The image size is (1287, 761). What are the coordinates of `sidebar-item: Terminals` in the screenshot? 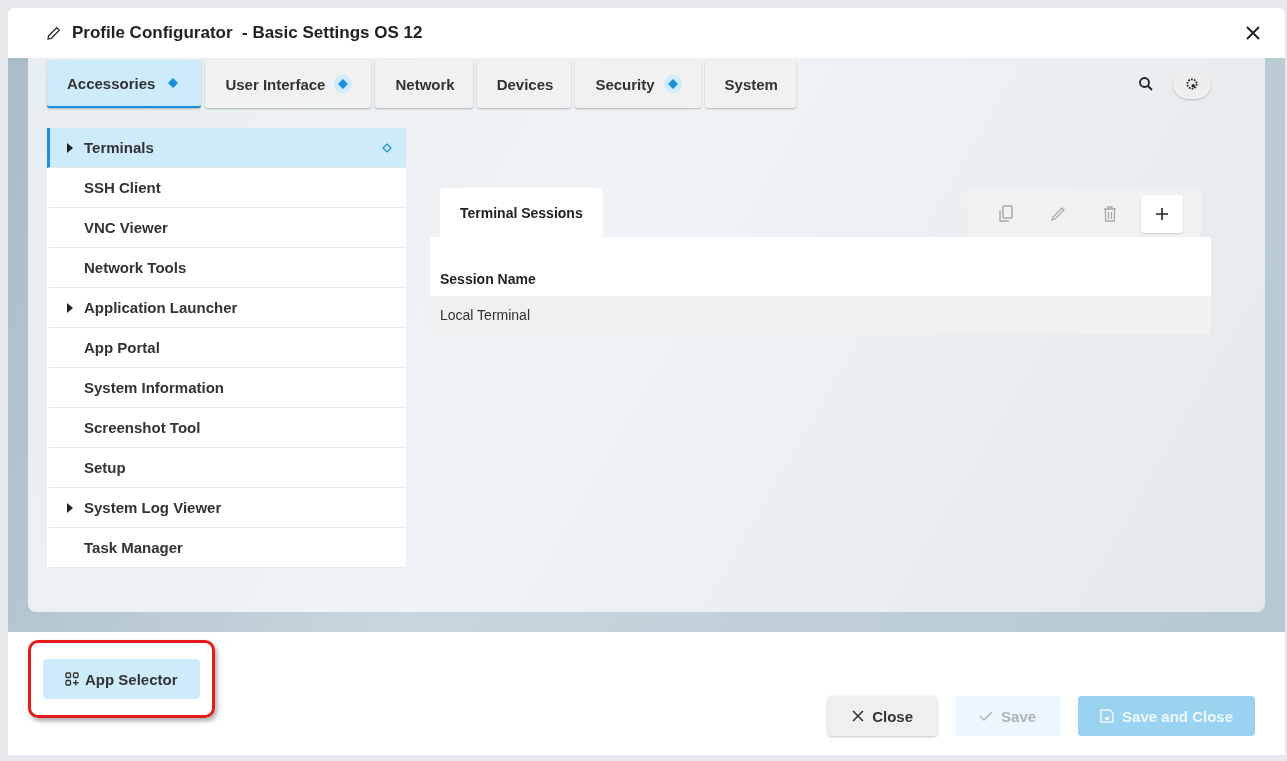 It's located at (226, 148).